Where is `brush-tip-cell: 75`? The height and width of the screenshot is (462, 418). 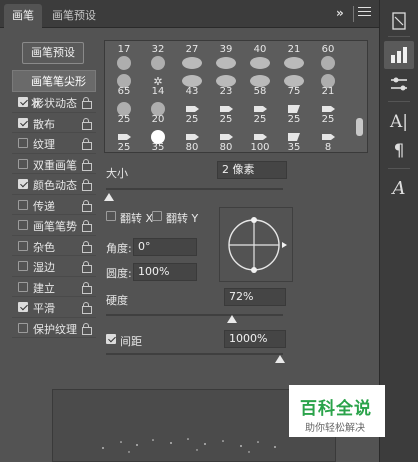 brush-tip-cell: 75 is located at coordinates (294, 86).